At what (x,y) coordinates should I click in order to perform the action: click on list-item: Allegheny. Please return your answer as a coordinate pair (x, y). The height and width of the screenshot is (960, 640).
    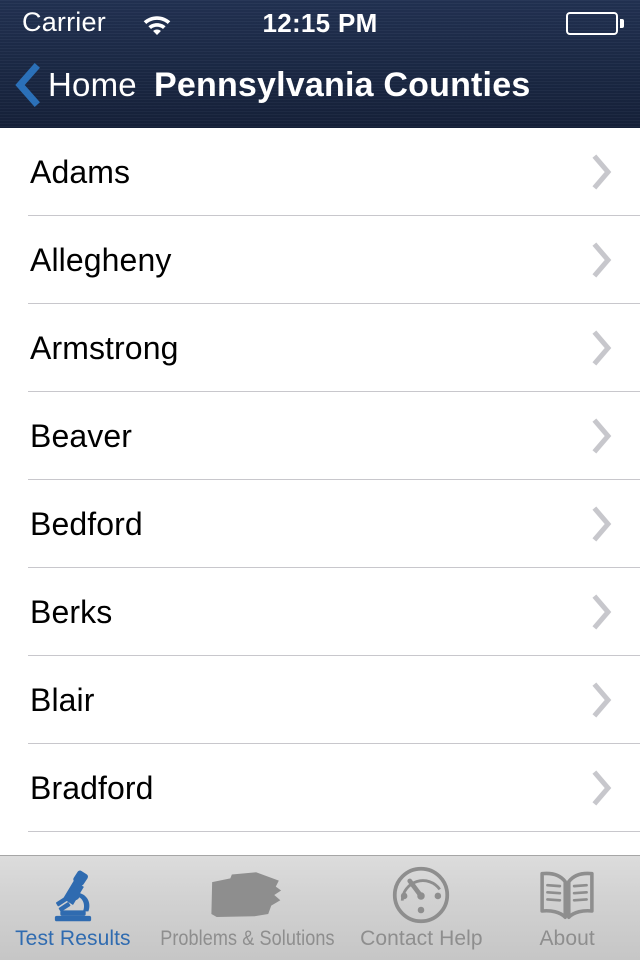
    Looking at the image, I should click on (320, 260).